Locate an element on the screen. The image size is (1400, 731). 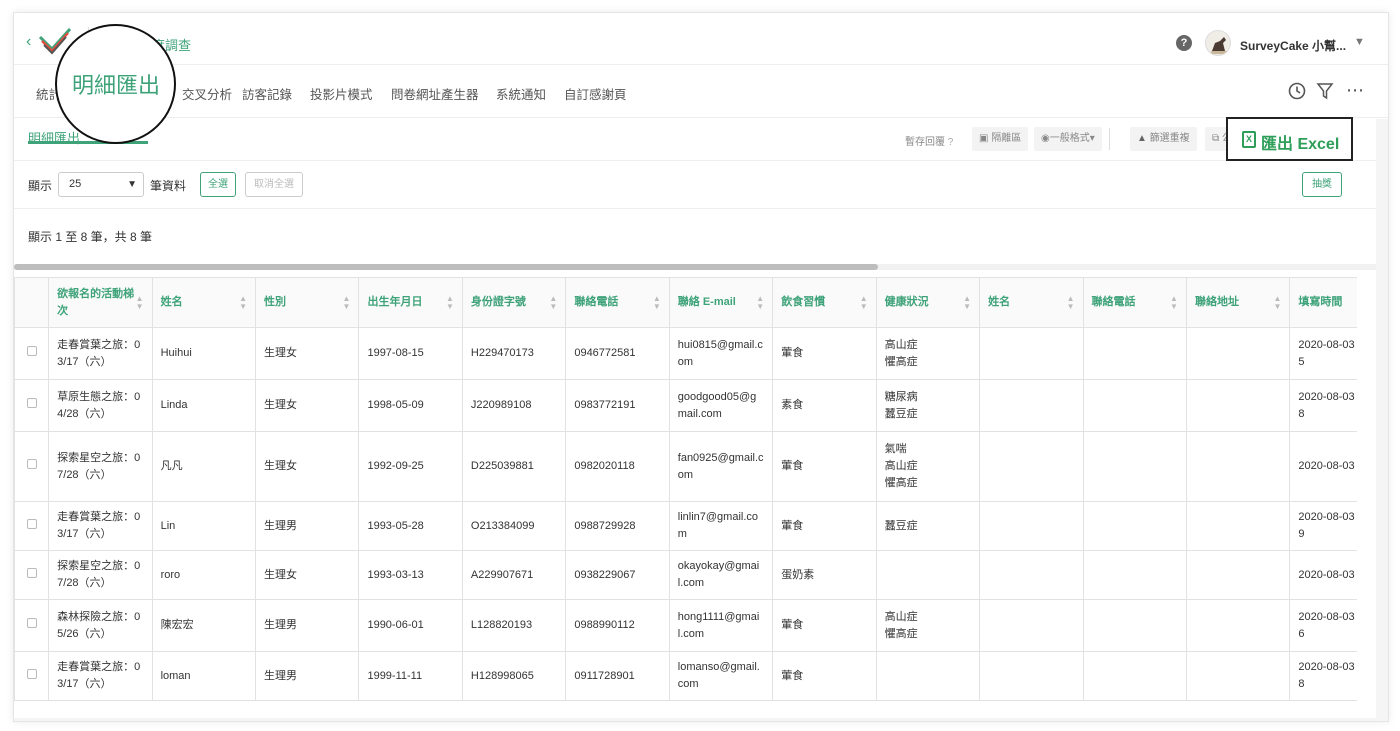
select-column-header is located at coordinates (32, 302).